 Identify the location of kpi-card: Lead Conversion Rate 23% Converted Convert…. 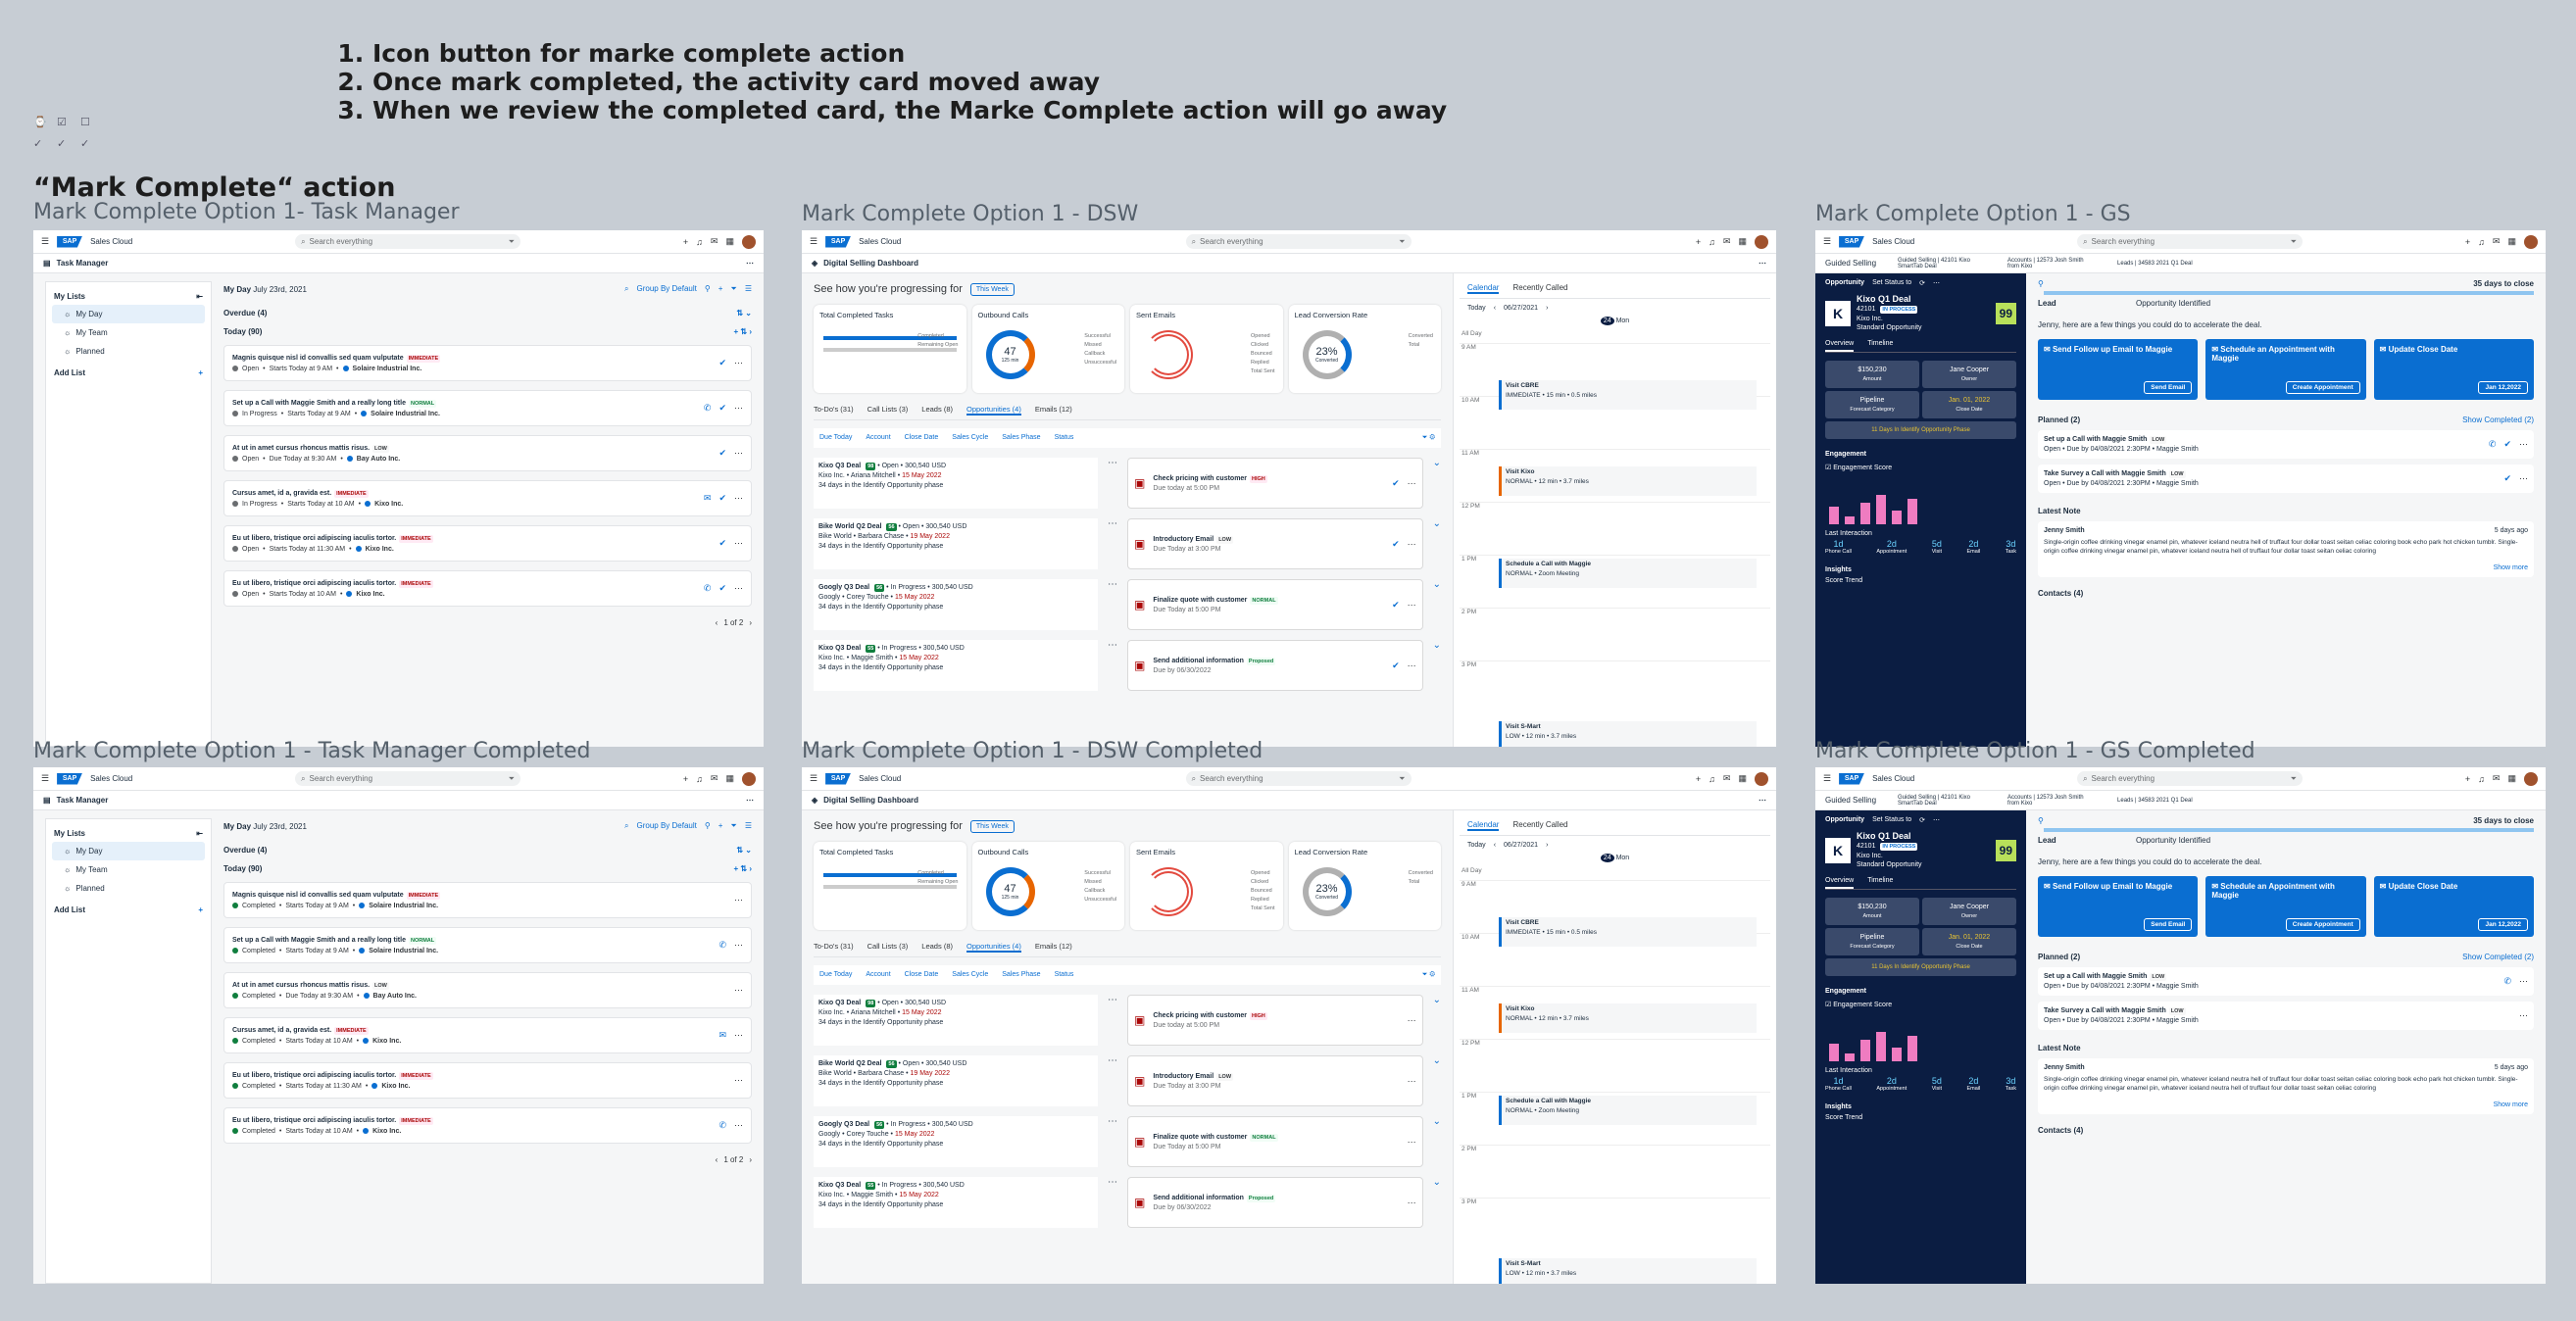
(1364, 349).